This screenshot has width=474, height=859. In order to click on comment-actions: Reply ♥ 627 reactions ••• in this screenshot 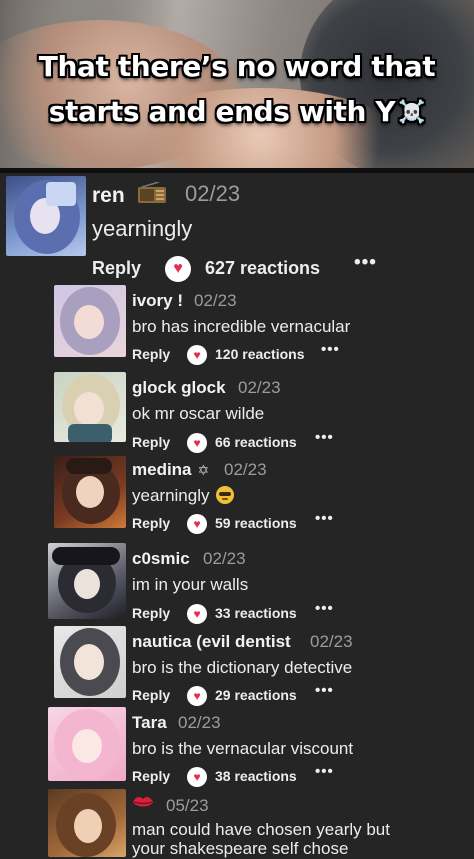, I will do `click(242, 267)`.